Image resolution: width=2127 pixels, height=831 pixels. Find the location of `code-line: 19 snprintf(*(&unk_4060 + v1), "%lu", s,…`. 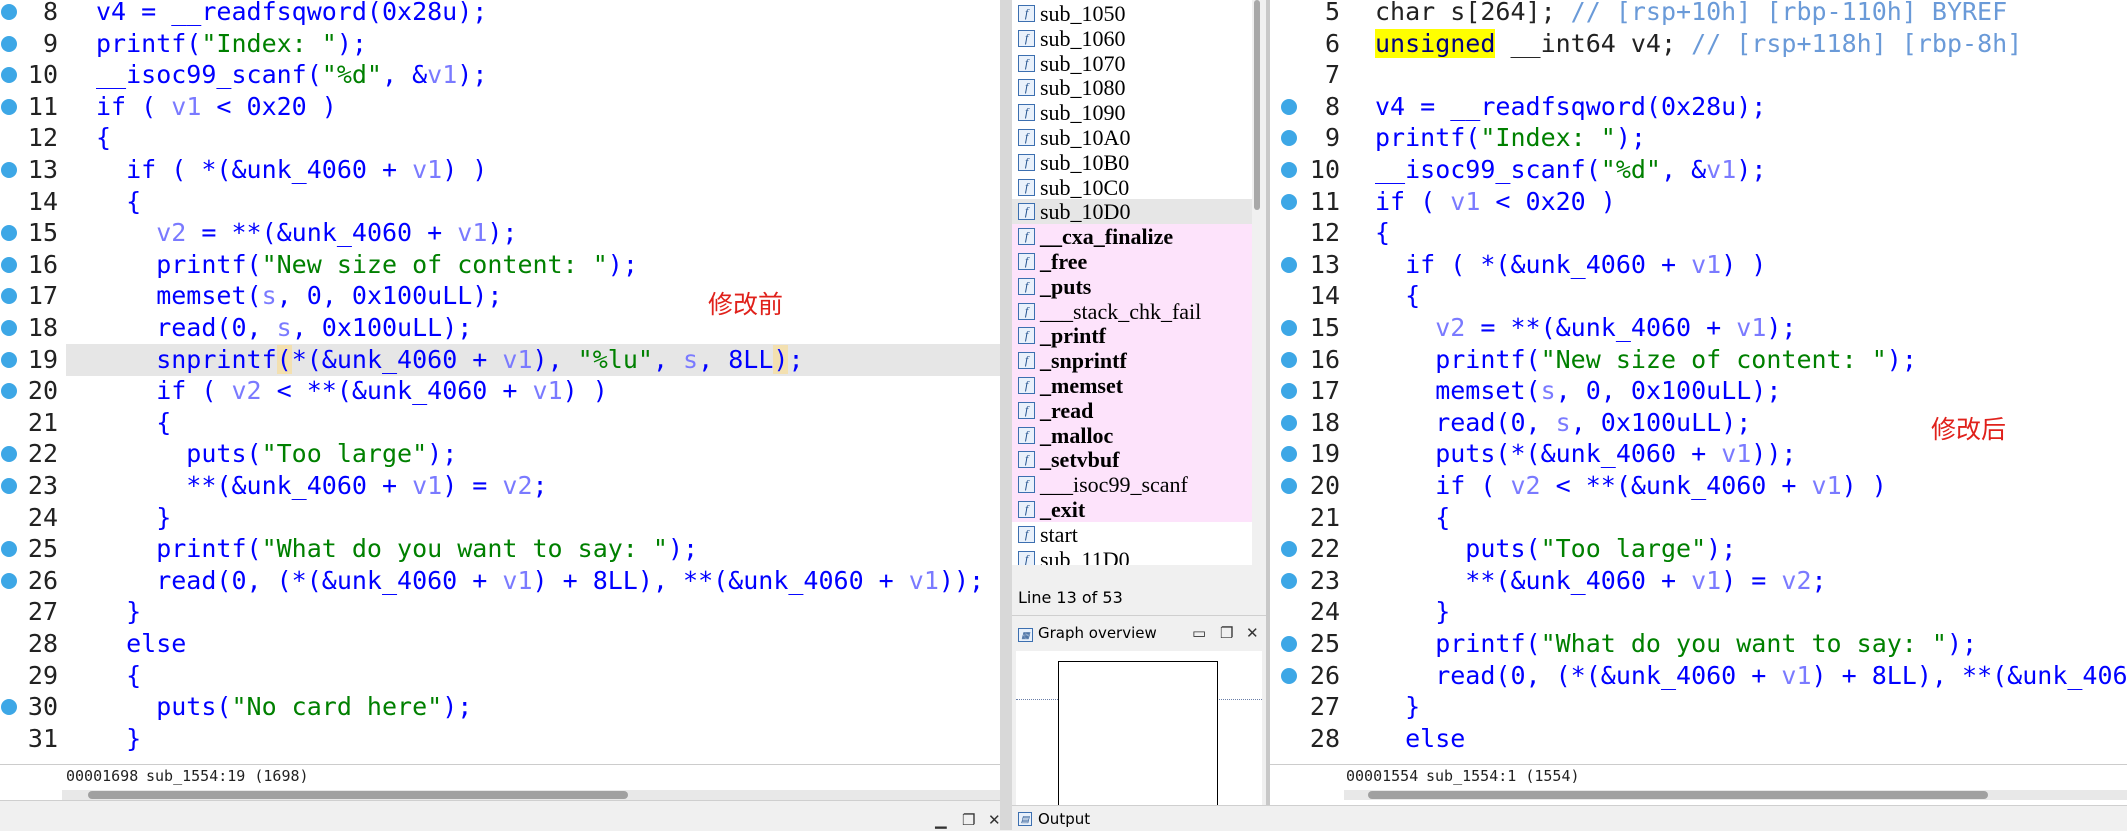

code-line: 19 snprintf(*(&unk_4060 + v1), "%lu", s,… is located at coordinates (500, 359).